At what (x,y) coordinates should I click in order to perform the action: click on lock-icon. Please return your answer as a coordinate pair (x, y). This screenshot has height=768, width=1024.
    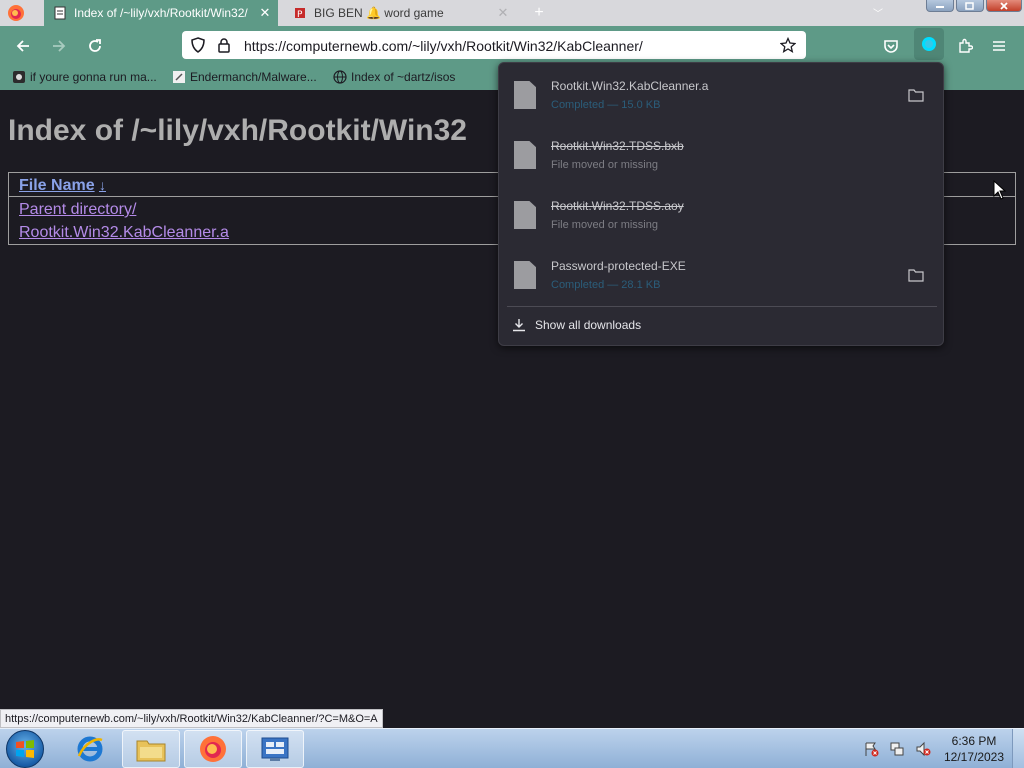
    Looking at the image, I should click on (224, 45).